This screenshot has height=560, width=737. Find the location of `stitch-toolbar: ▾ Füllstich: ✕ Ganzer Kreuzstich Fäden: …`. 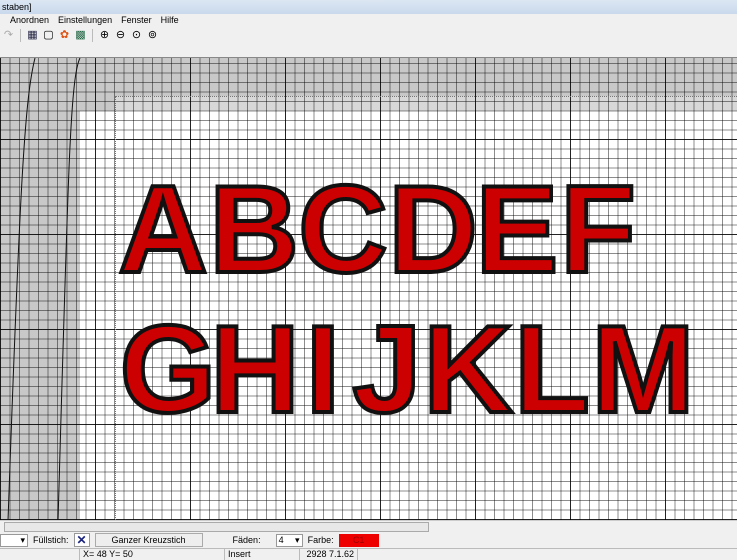

stitch-toolbar: ▾ Füllstich: ✕ Ganzer Kreuzstich Fäden: … is located at coordinates (368, 540).